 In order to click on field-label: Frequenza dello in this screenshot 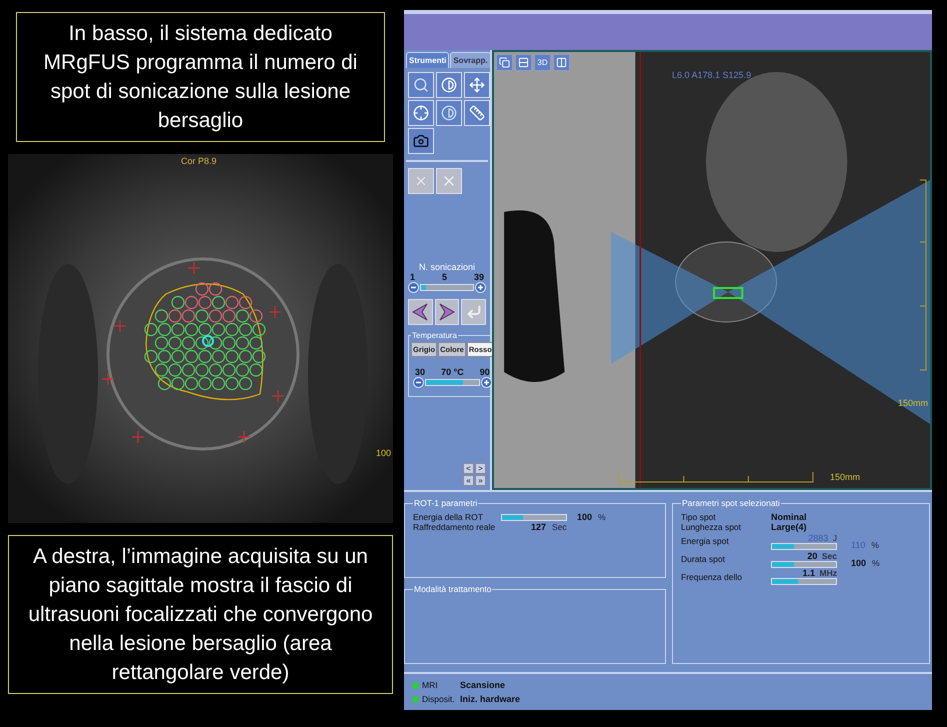, I will do `click(712, 577)`.